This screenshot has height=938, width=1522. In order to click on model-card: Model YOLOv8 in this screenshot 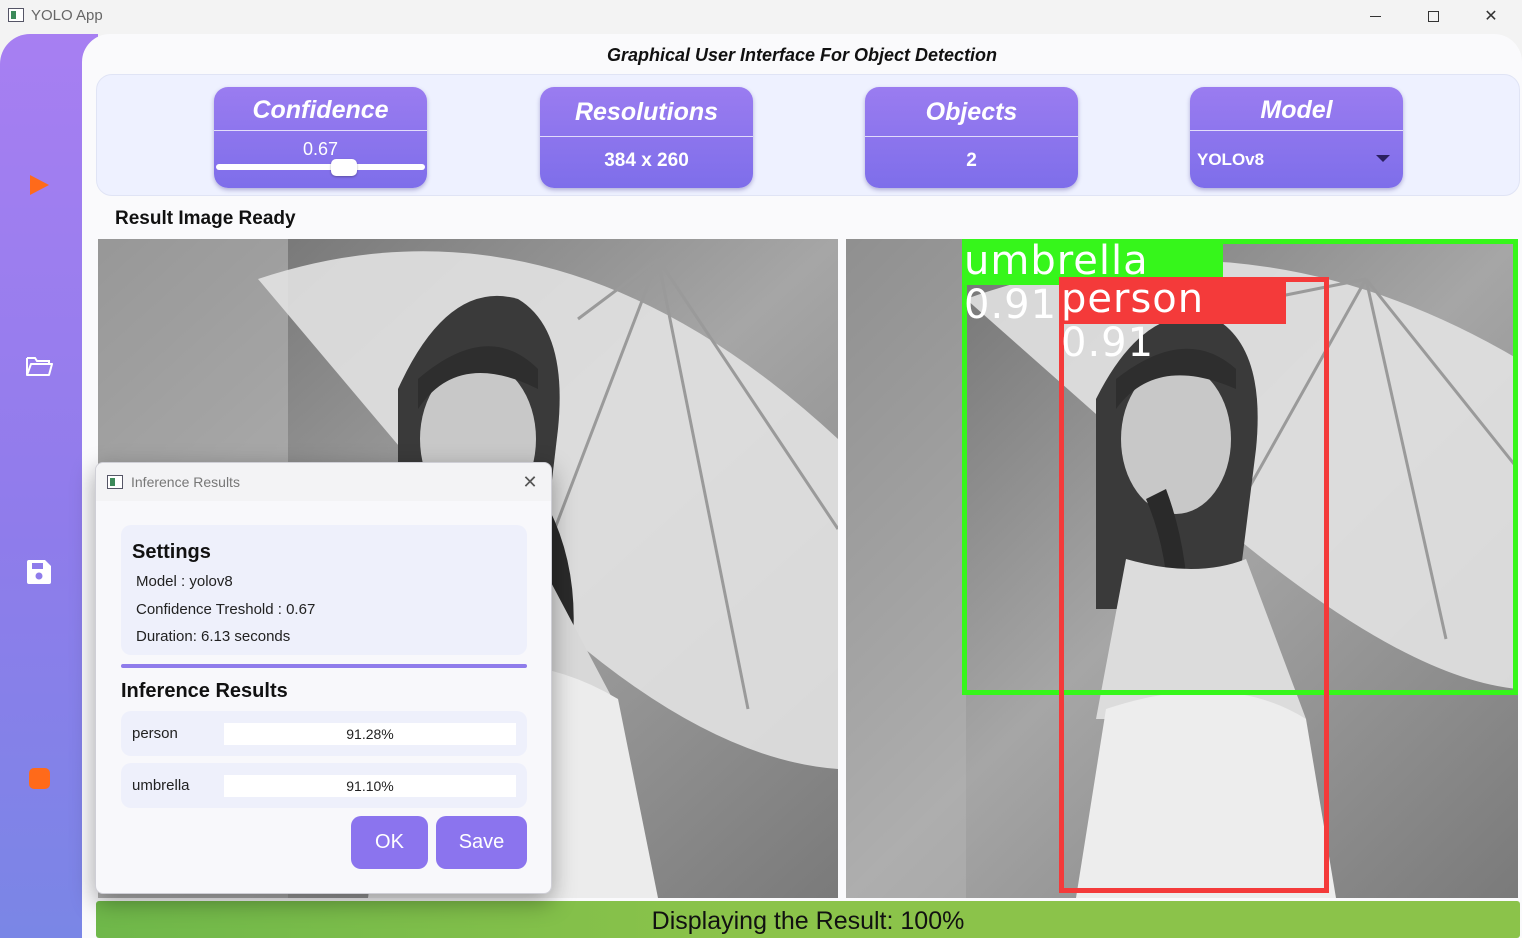, I will do `click(1296, 137)`.